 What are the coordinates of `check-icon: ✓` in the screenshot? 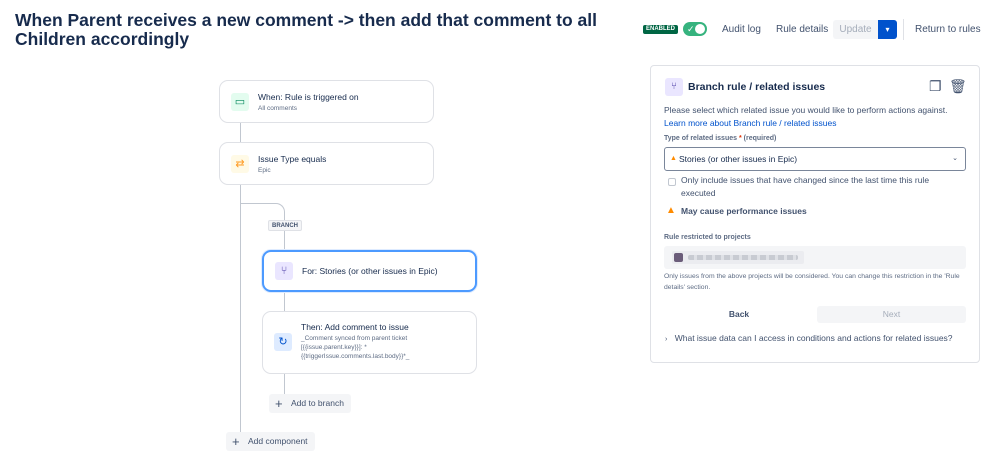 It's located at (691, 29).